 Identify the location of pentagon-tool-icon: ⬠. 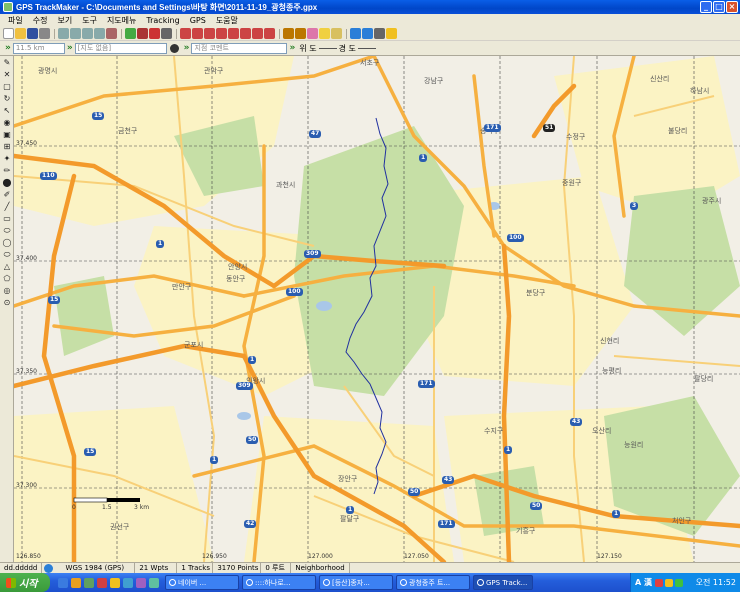
(7, 279).